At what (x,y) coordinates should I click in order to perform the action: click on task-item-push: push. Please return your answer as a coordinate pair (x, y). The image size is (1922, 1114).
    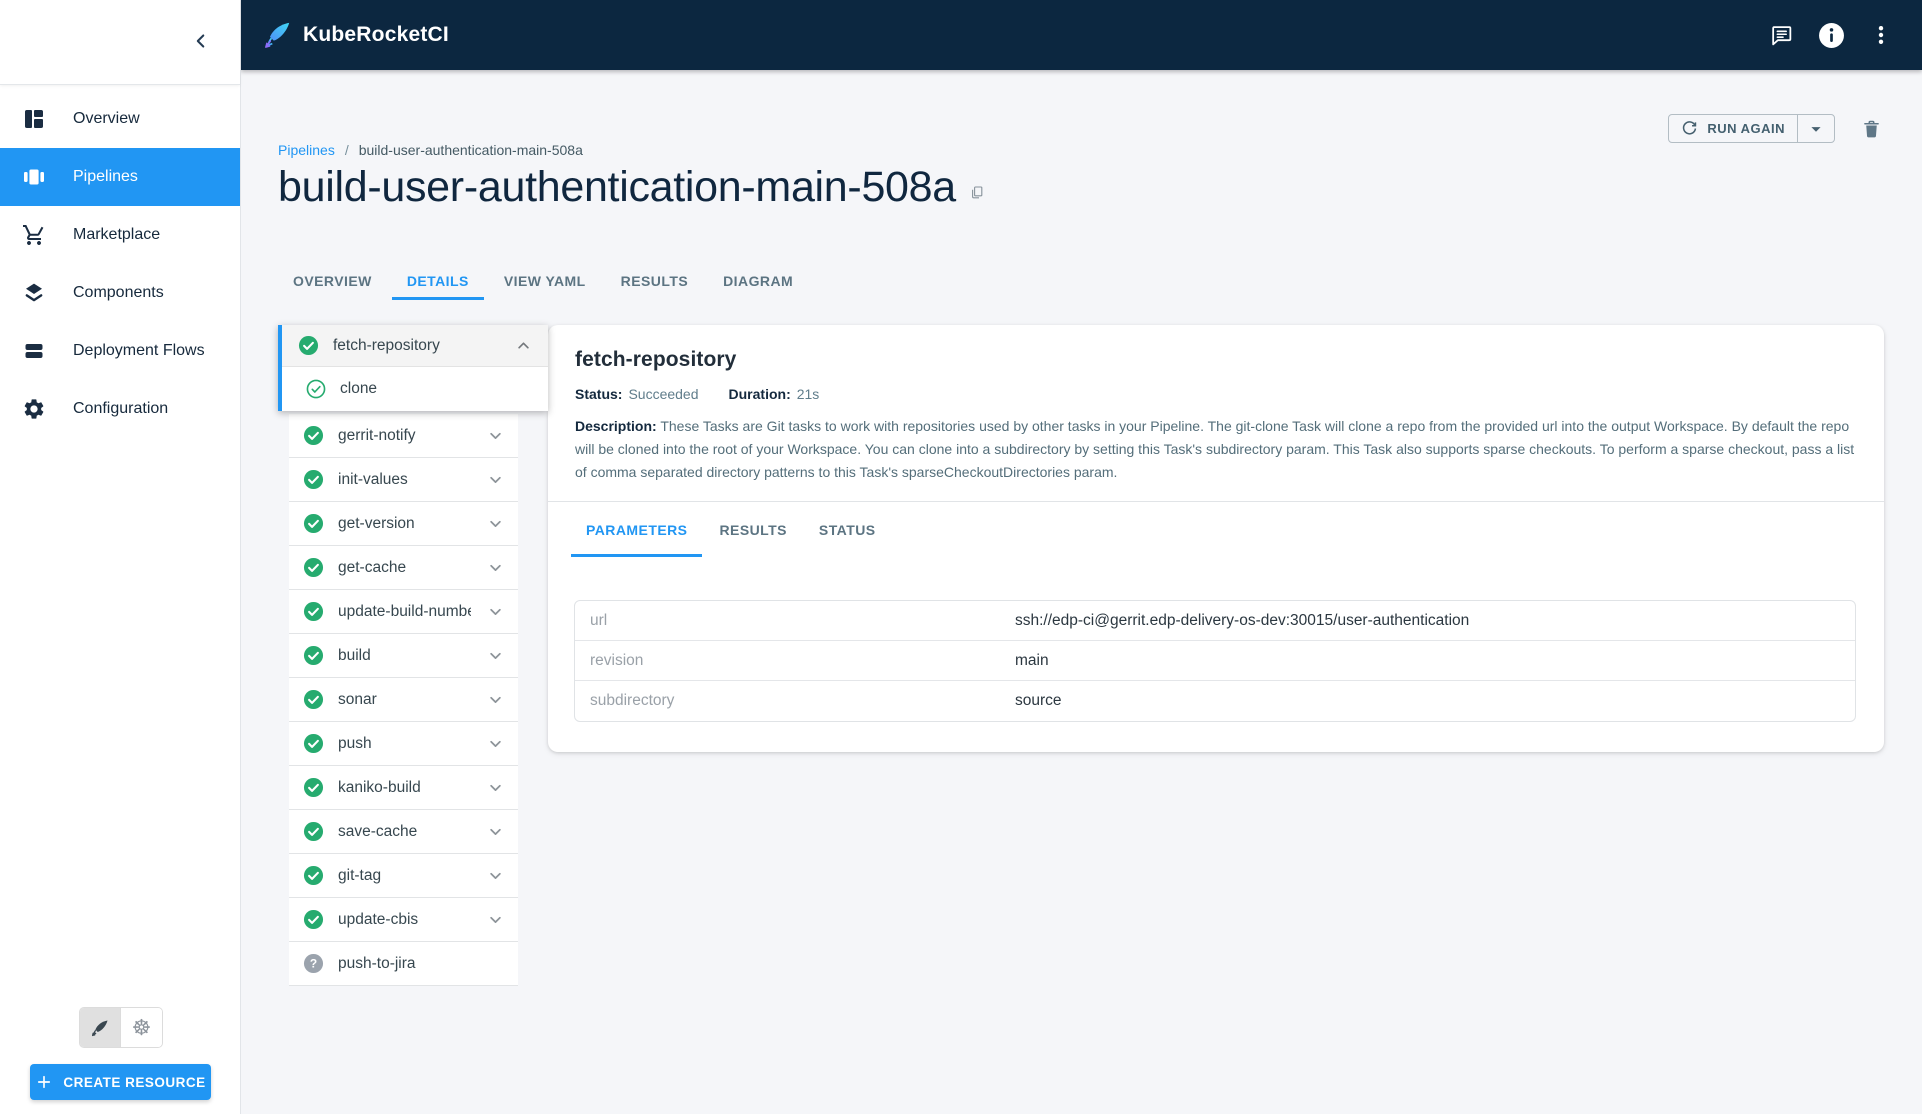
    Looking at the image, I should click on (403, 744).